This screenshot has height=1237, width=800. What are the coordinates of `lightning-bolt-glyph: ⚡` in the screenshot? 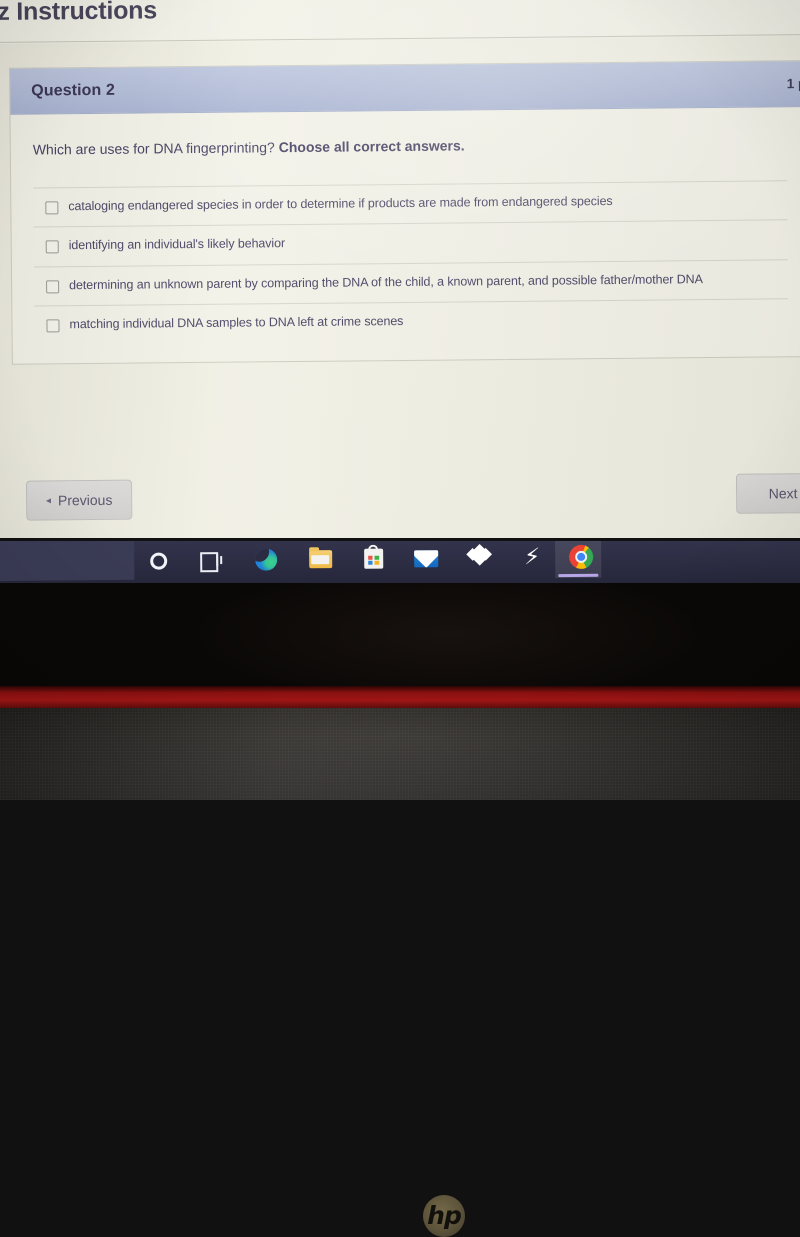 It's located at (532, 556).